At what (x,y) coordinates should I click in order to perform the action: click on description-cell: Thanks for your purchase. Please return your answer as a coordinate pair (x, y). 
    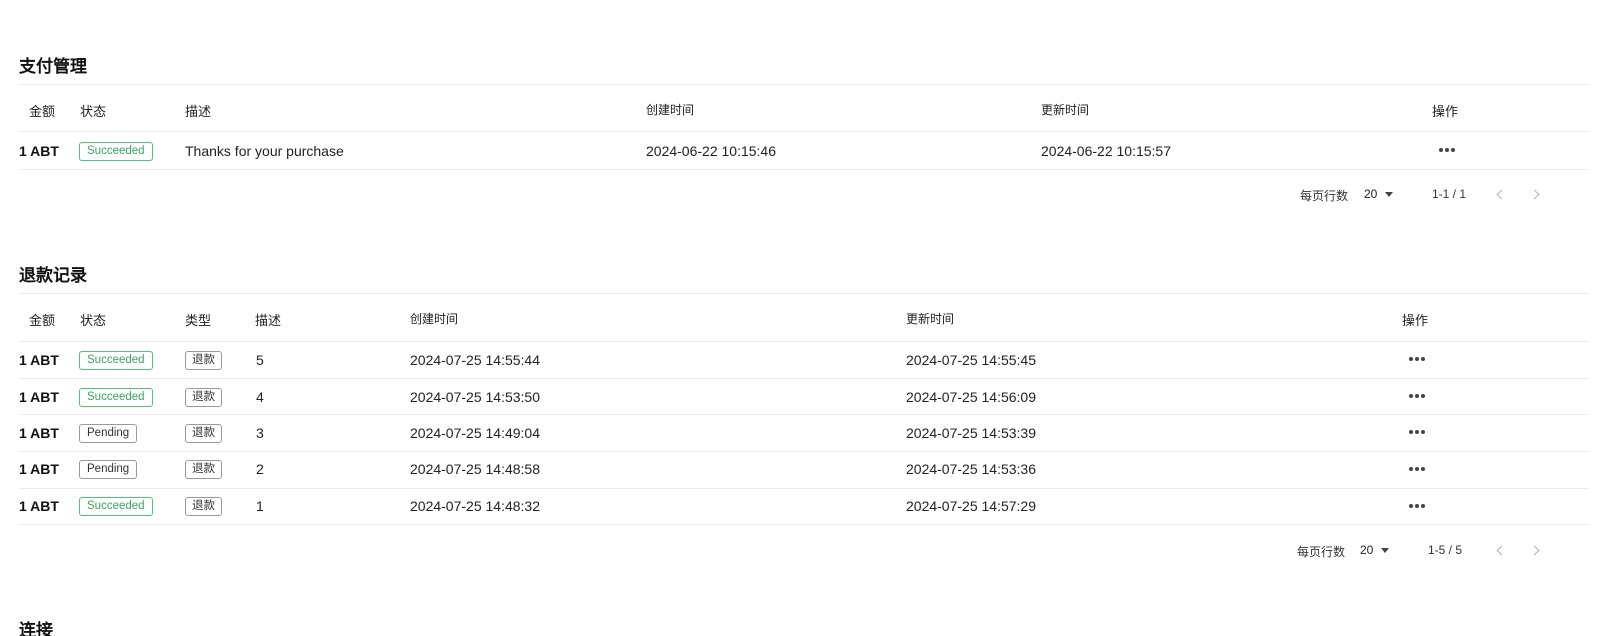
    Looking at the image, I should click on (264, 151).